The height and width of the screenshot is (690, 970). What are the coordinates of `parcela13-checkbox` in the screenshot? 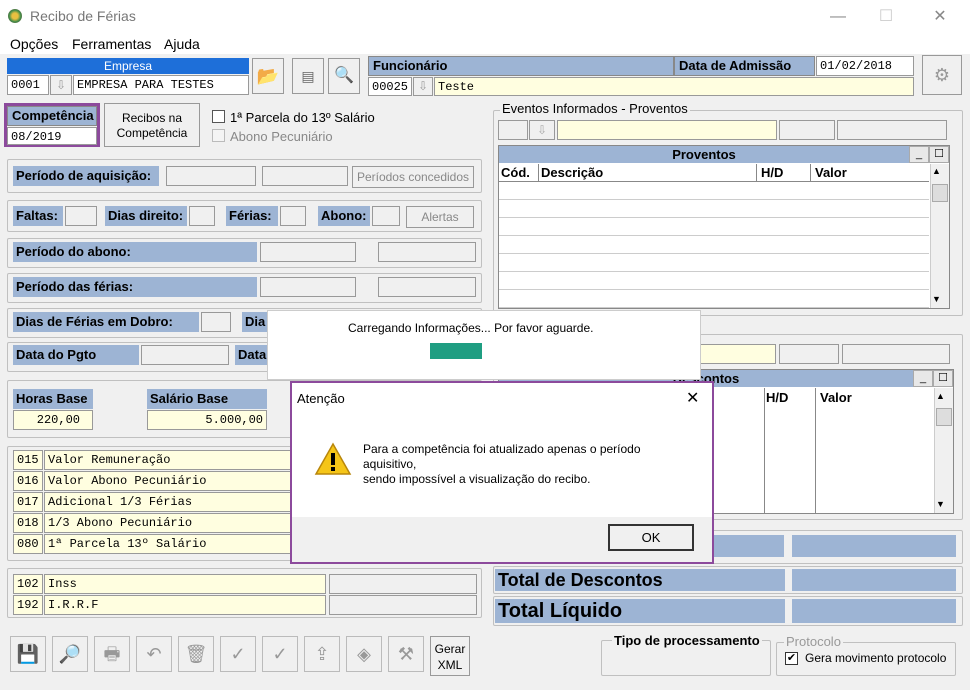 It's located at (218, 116).